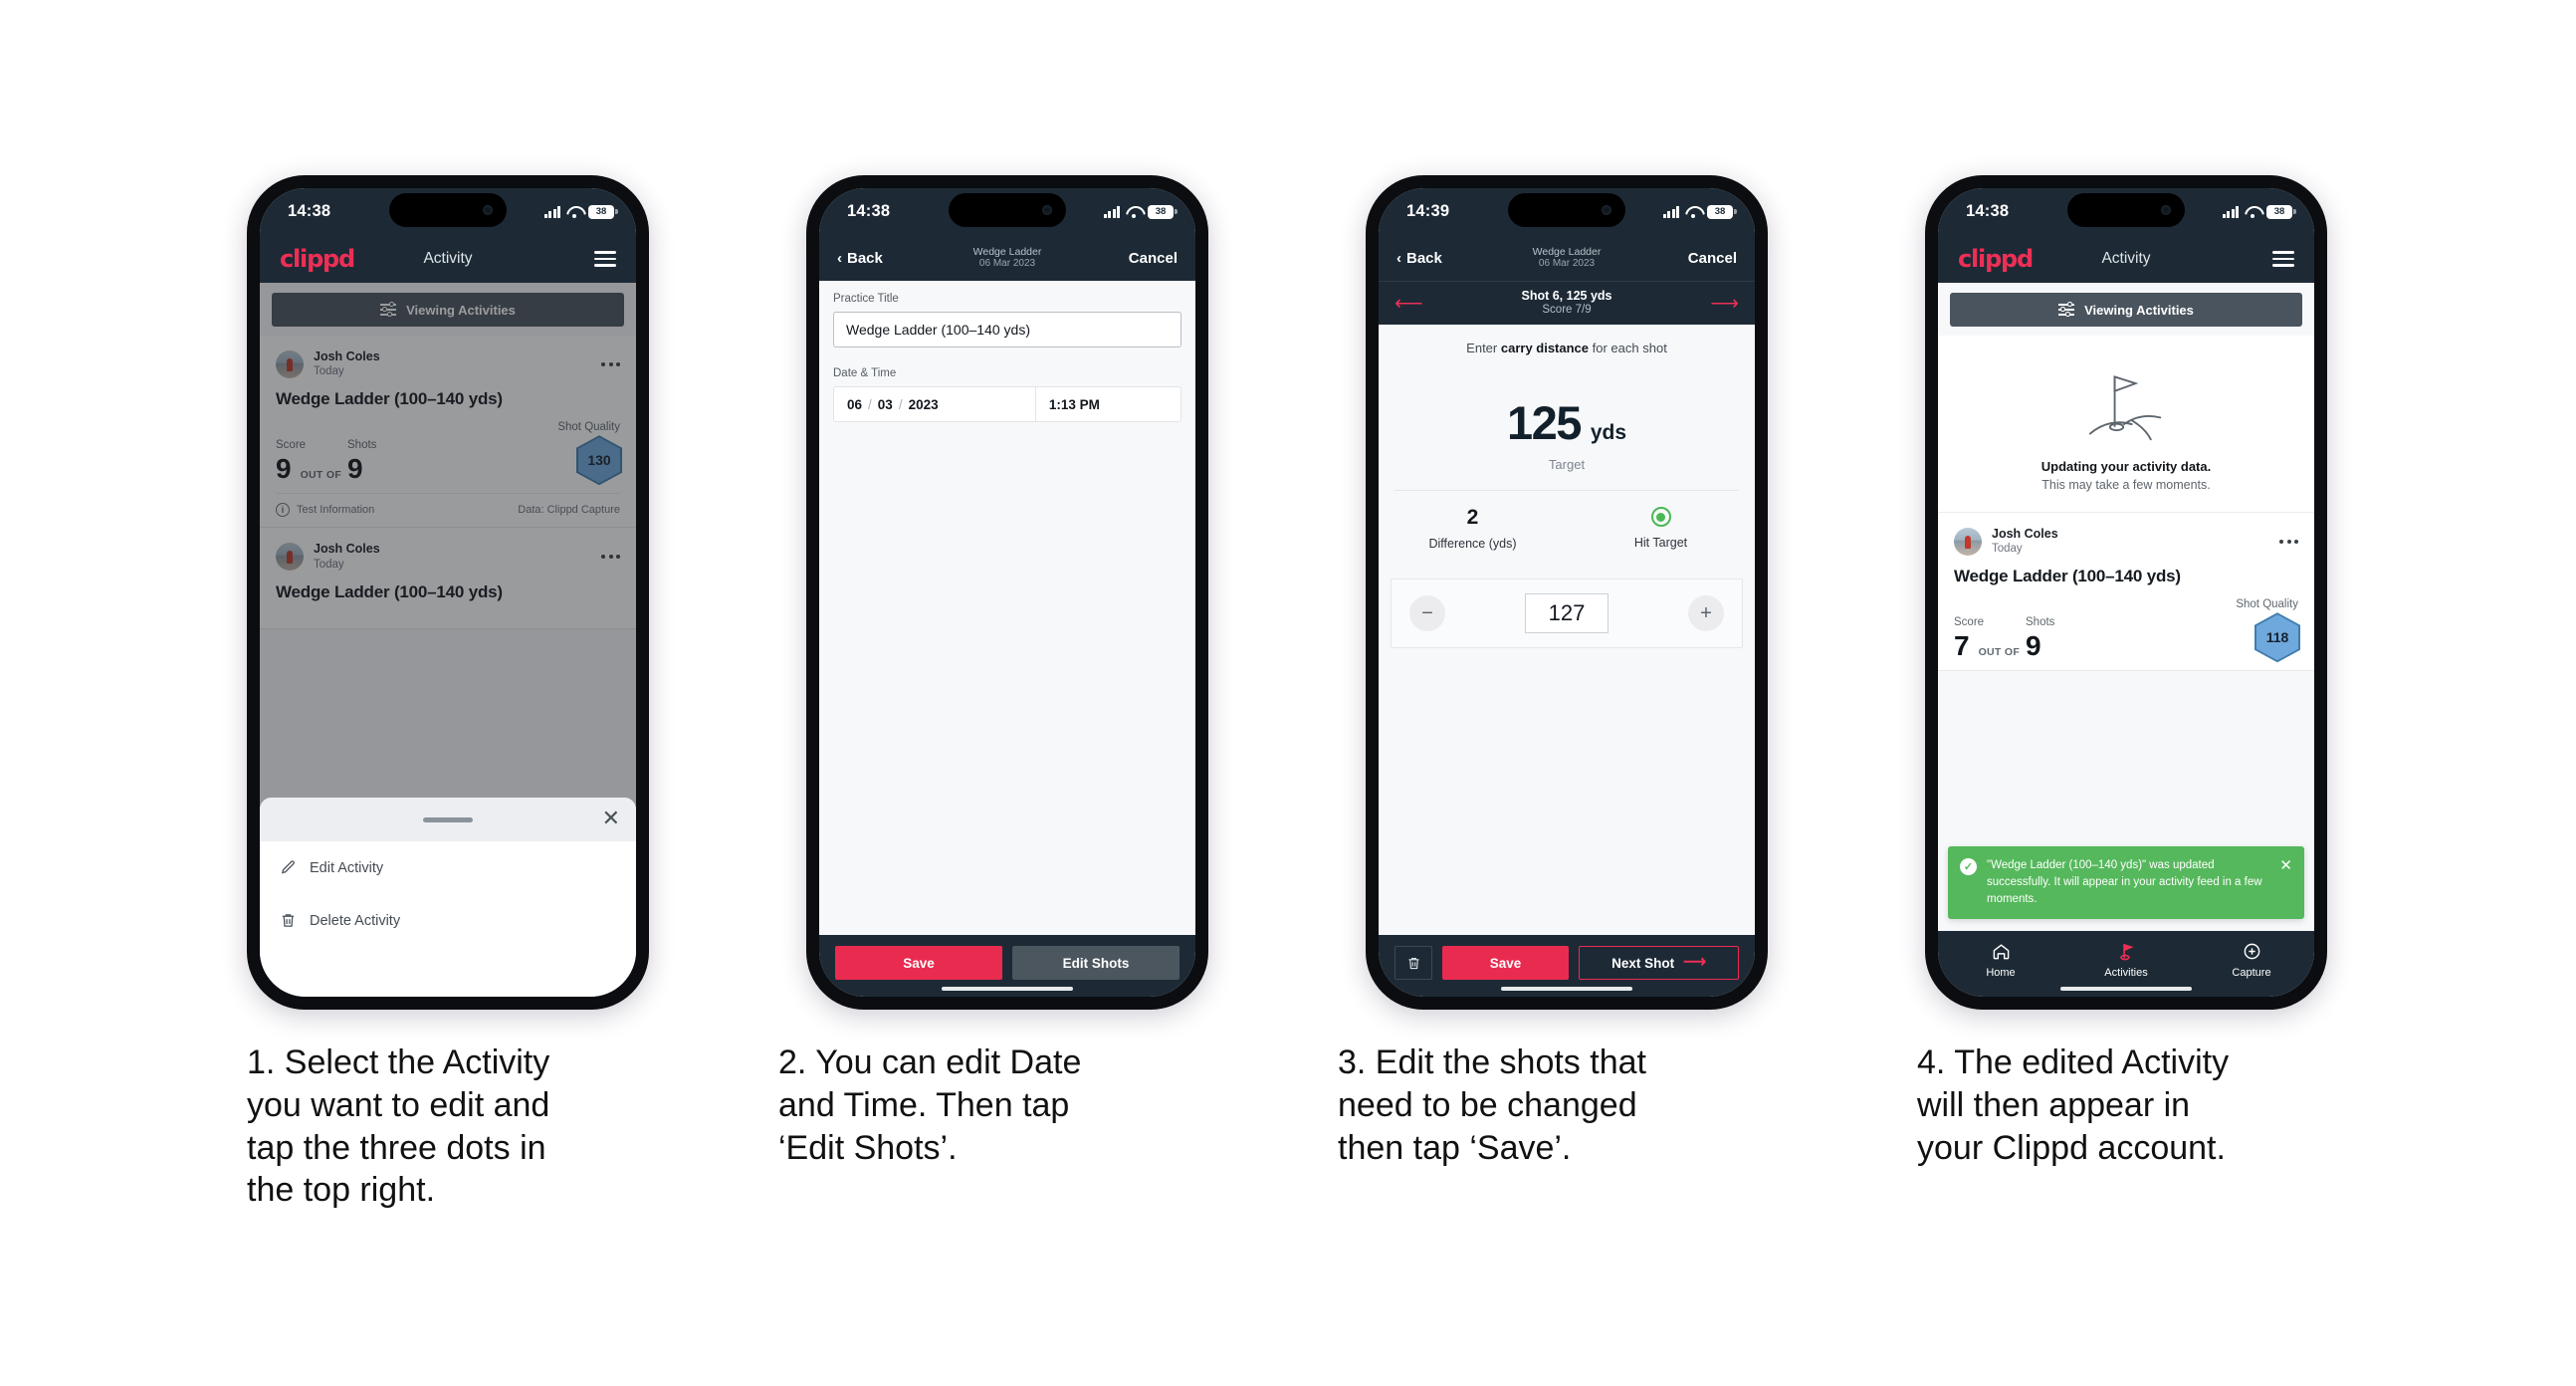 This screenshot has width=2576, height=1386. I want to click on arrow-right-icon: ⟶, so click(1695, 962).